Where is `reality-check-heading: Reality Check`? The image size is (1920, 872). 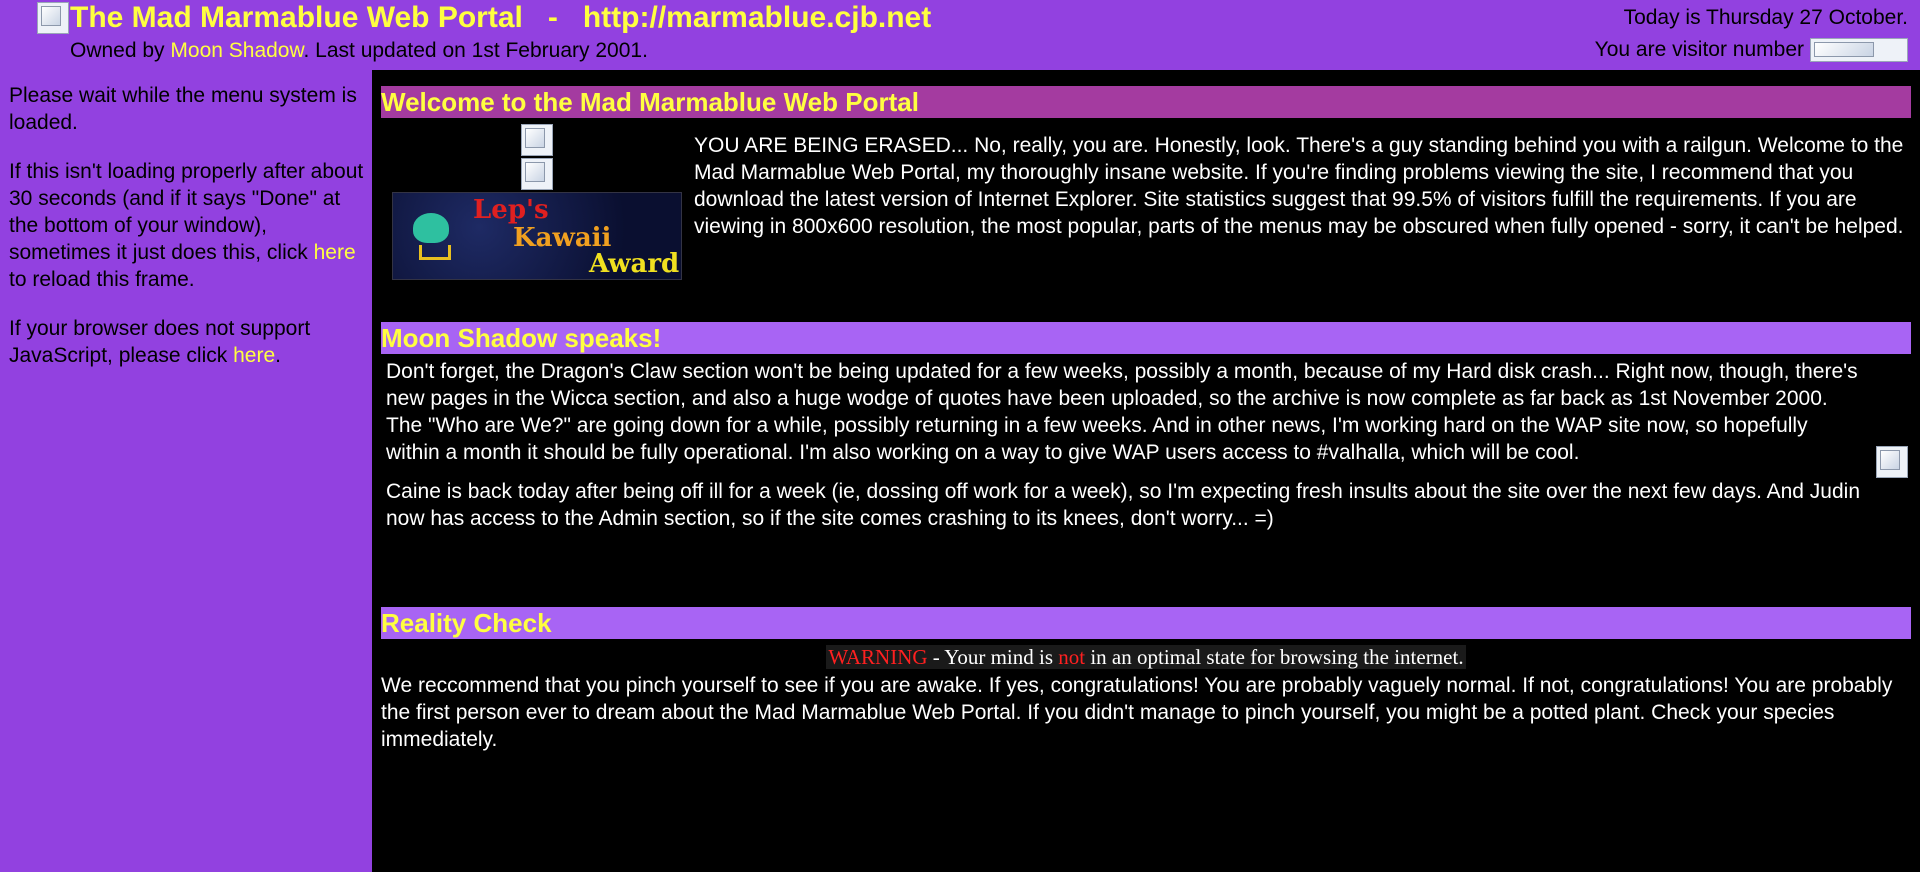 reality-check-heading: Reality Check is located at coordinates (1146, 623).